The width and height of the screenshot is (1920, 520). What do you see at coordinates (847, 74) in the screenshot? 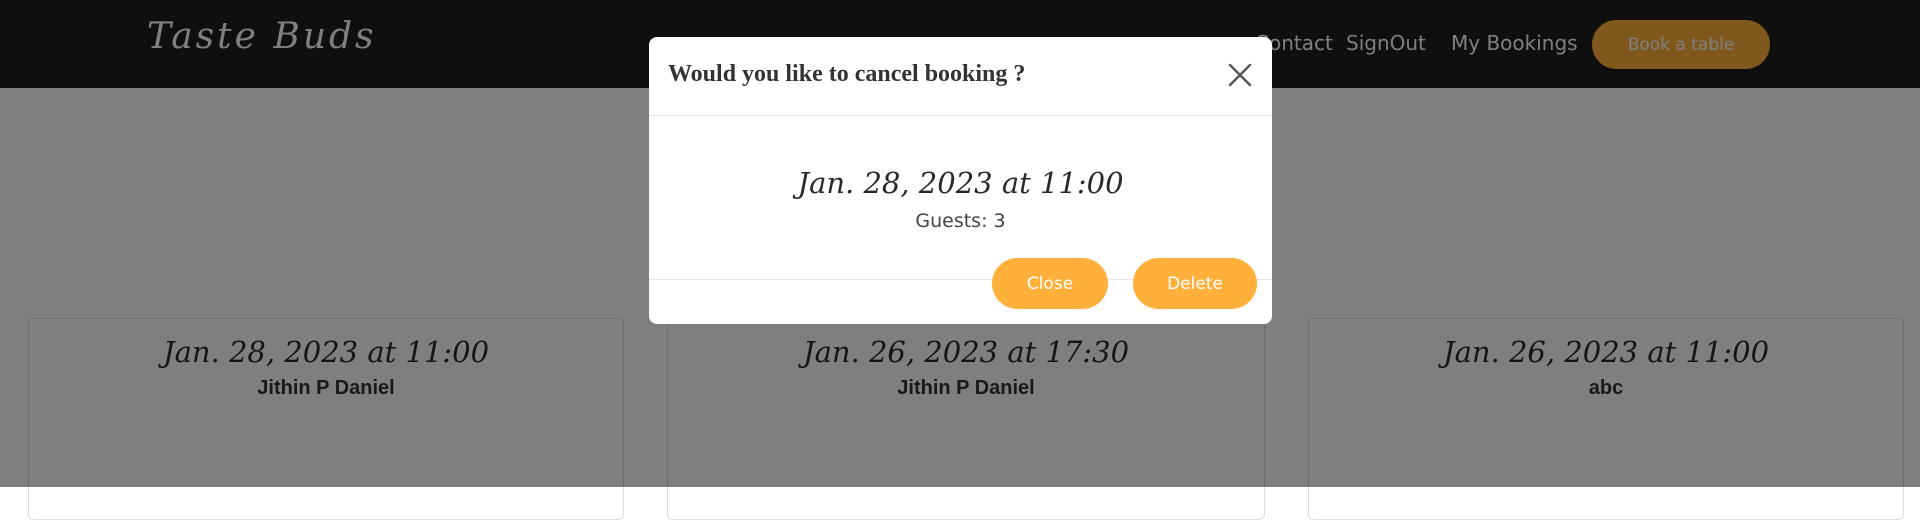
I see `modal-title: Would you like to cancel booking ?` at bounding box center [847, 74].